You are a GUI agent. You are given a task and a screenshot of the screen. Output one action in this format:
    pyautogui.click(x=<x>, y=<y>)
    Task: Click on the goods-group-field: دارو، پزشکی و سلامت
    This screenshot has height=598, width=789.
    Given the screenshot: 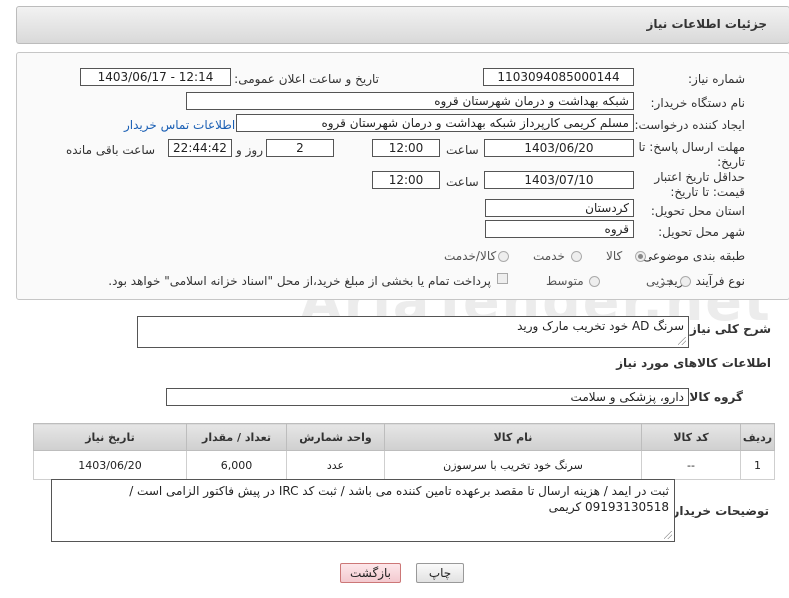 What is the action you would take?
    pyautogui.click(x=427, y=397)
    